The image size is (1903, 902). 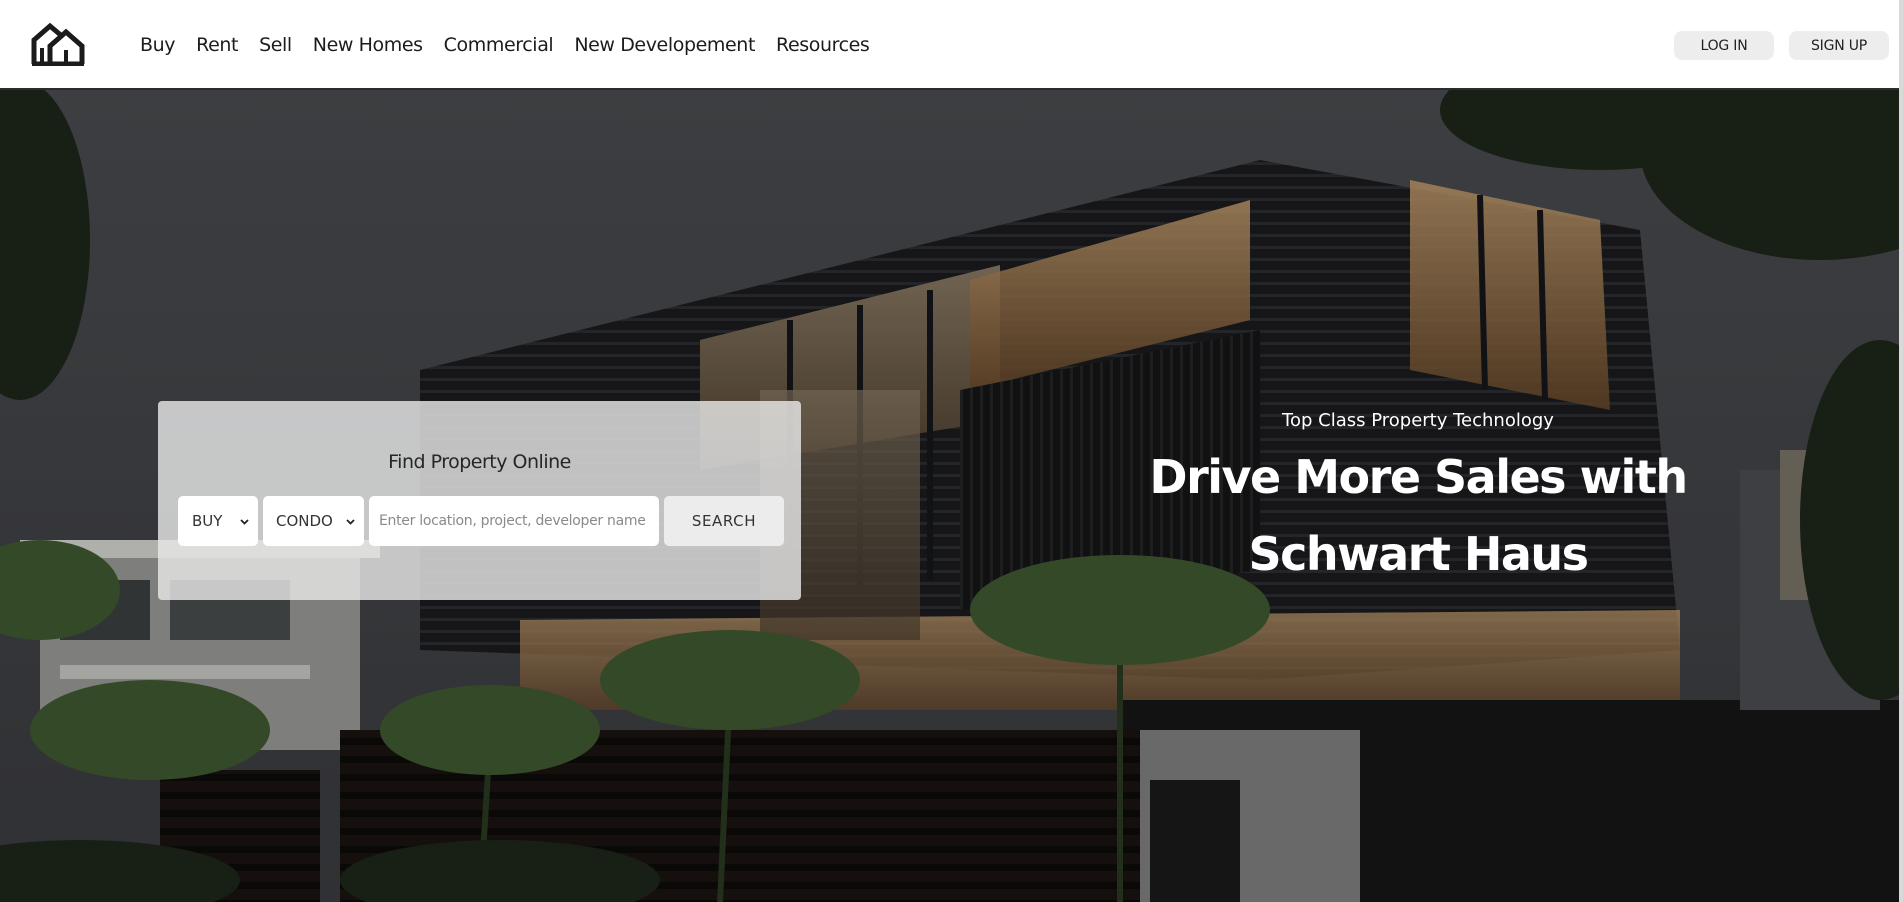 I want to click on search-title: Find Property Online, so click(x=479, y=462).